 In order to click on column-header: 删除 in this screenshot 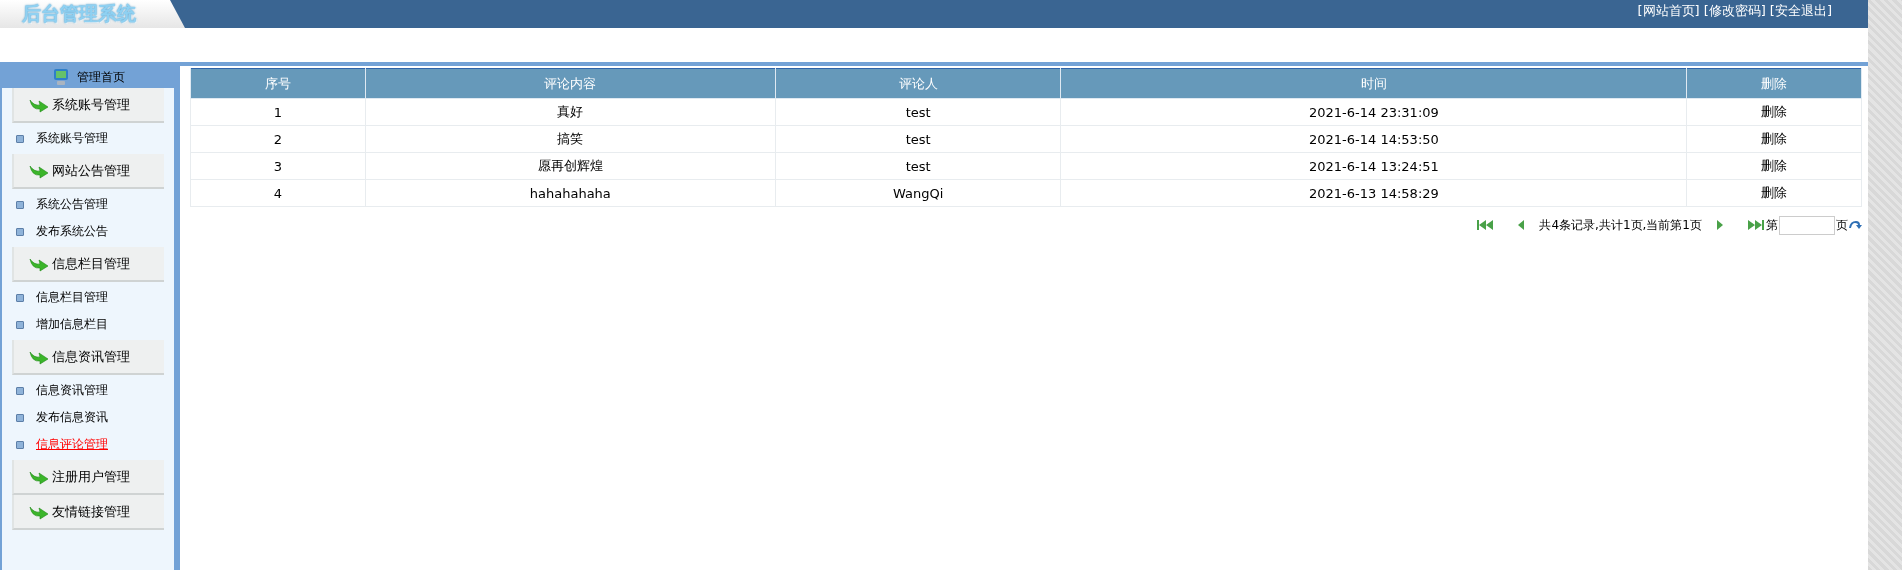, I will do `click(1774, 83)`.